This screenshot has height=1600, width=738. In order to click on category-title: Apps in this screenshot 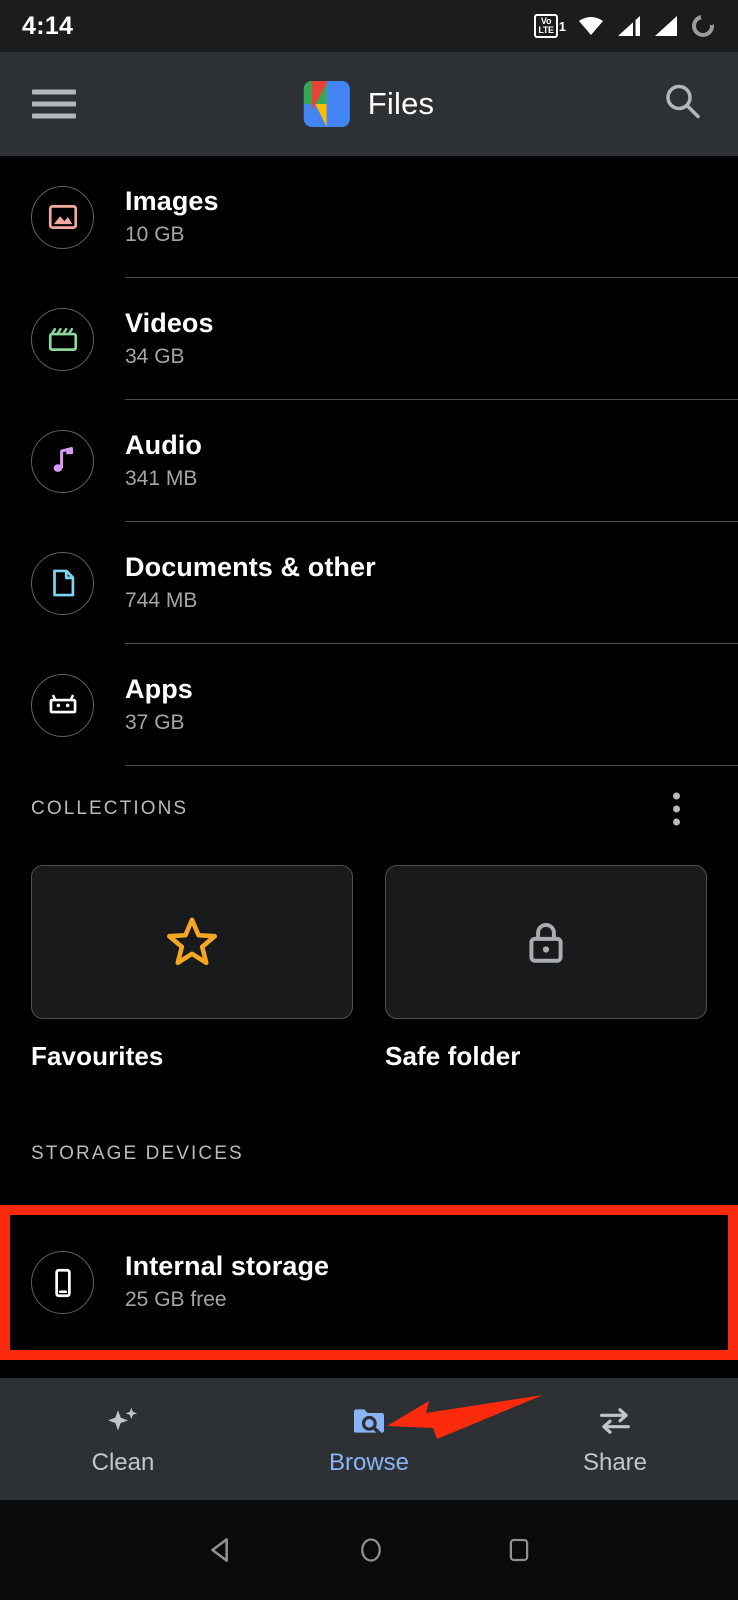, I will do `click(159, 688)`.